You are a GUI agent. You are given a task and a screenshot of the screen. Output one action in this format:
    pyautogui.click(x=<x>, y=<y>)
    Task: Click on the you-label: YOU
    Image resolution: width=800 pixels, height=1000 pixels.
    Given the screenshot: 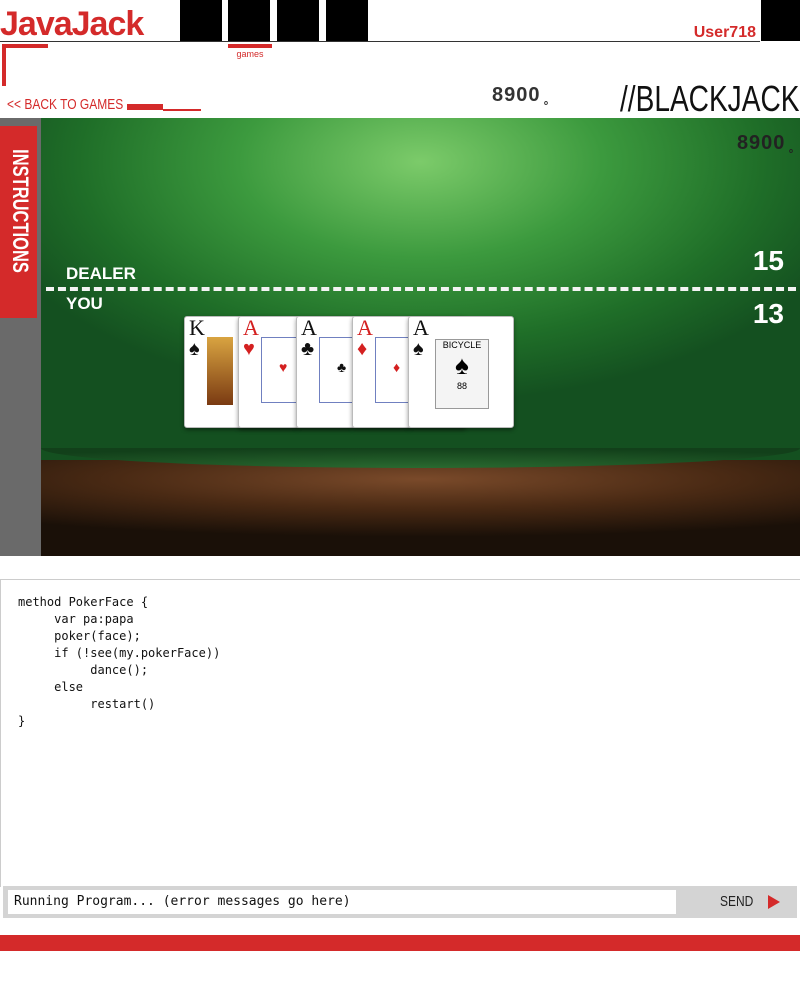 What is the action you would take?
    pyautogui.click(x=84, y=303)
    